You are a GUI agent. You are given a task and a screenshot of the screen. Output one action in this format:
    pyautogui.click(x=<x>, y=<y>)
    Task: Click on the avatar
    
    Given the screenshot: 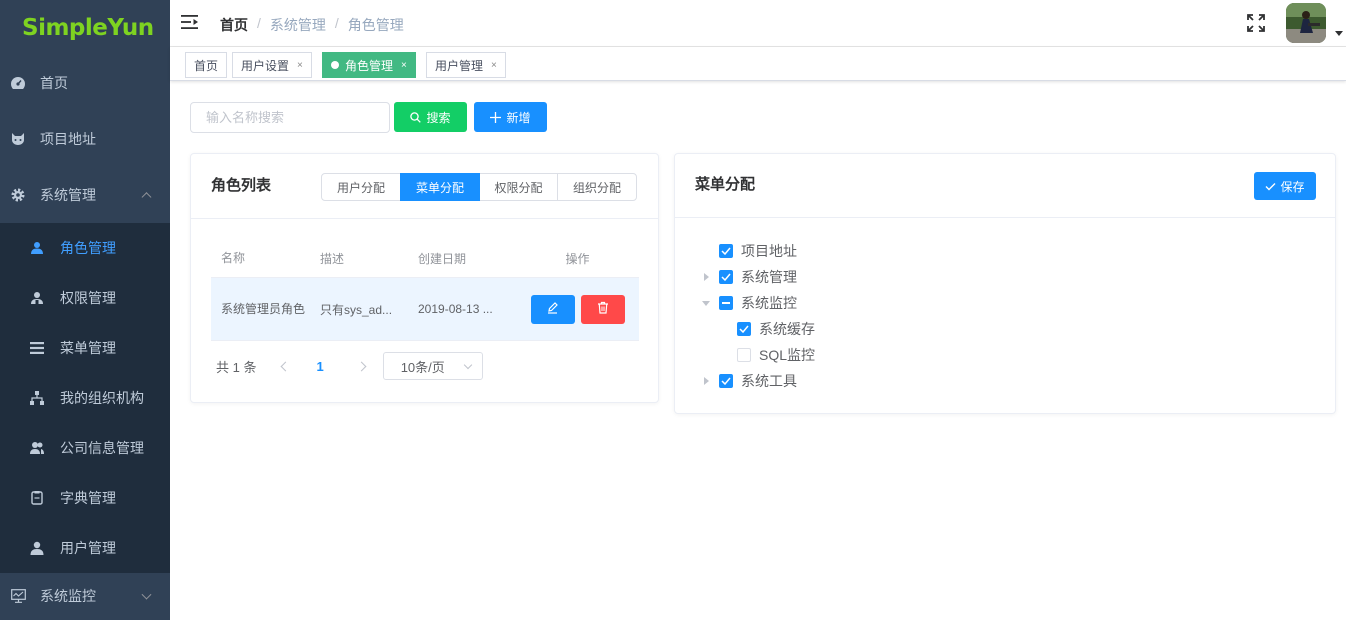 What is the action you would take?
    pyautogui.click(x=1306, y=23)
    